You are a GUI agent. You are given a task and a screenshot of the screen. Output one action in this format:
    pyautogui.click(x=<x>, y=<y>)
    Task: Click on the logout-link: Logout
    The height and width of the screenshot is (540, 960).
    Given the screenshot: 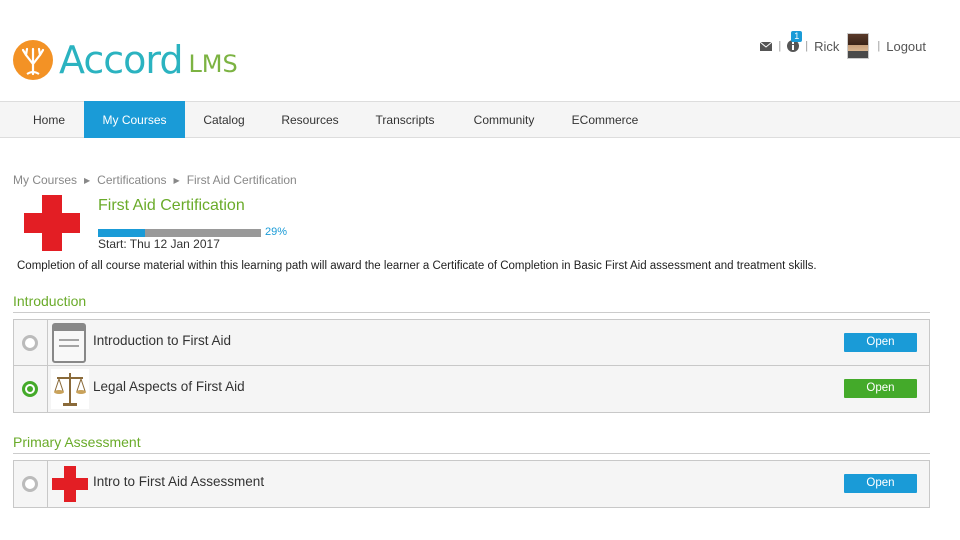 What is the action you would take?
    pyautogui.click(x=906, y=46)
    